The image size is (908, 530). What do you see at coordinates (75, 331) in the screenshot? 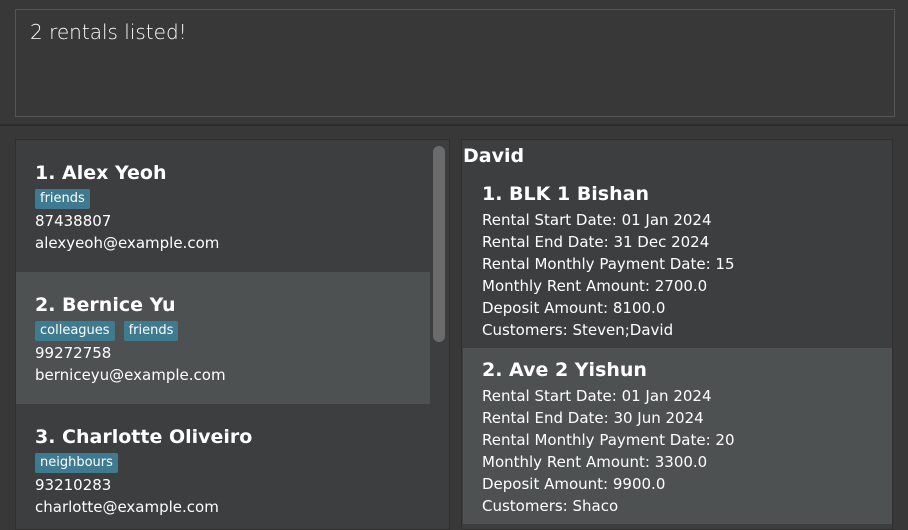
I see `tag: colleagues` at bounding box center [75, 331].